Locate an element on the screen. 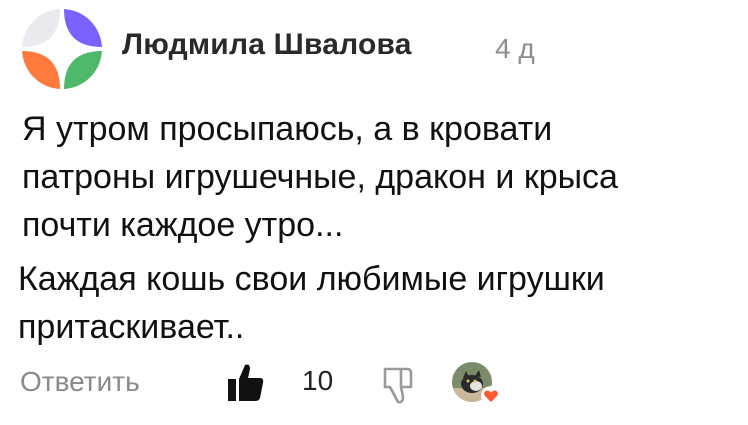 The image size is (748, 425). reply-button: Ответить is located at coordinates (80, 382).